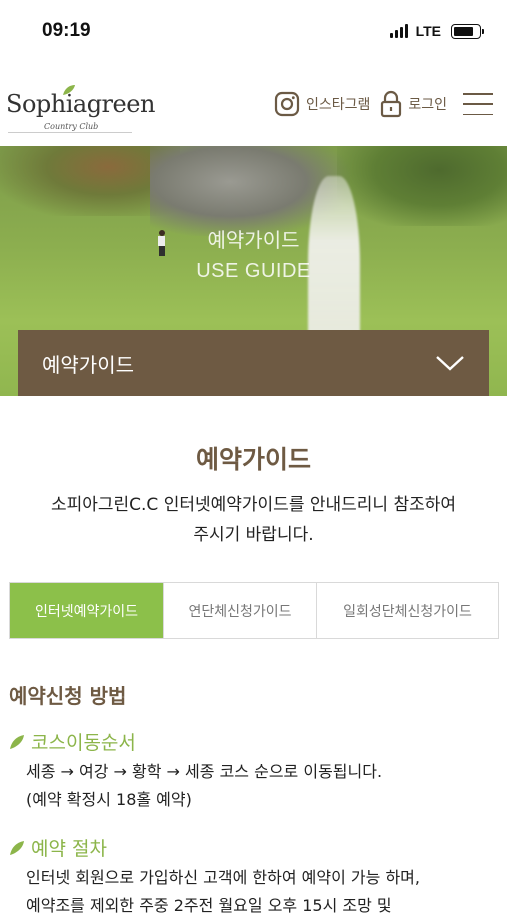 The image size is (507, 920). What do you see at coordinates (253, 520) in the screenshot?
I see `intro-text: 소피아그린C.C 인터넷예약가이드를 안내드리니 참조하여 주시기 바랍니다.` at bounding box center [253, 520].